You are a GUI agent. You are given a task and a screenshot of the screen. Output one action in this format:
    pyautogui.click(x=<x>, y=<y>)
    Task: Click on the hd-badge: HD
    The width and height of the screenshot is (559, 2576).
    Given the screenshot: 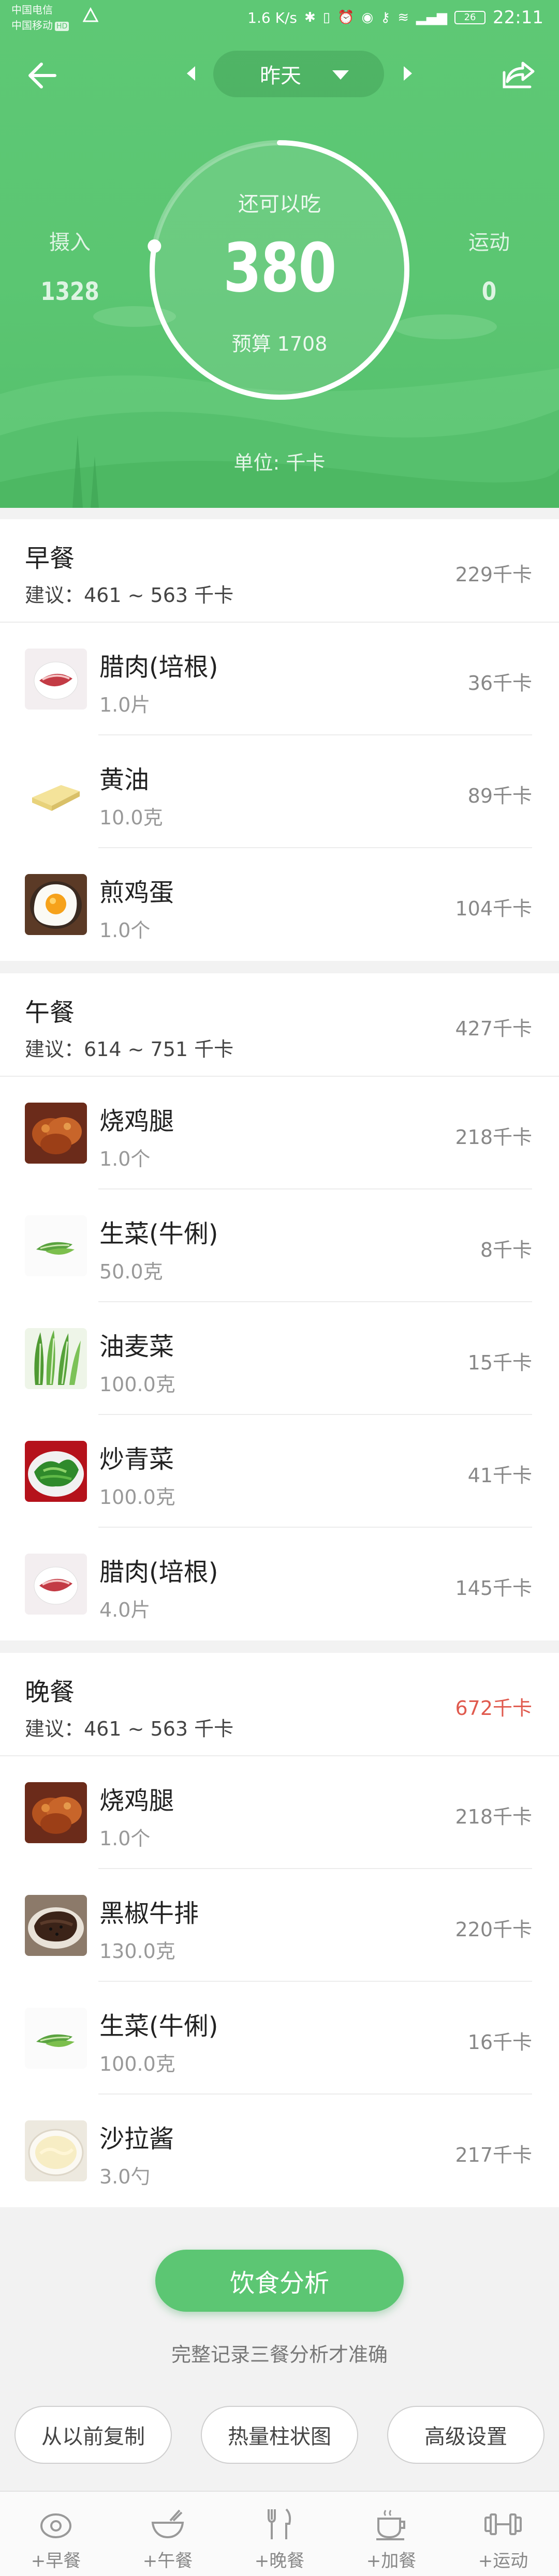 What is the action you would take?
    pyautogui.click(x=62, y=26)
    